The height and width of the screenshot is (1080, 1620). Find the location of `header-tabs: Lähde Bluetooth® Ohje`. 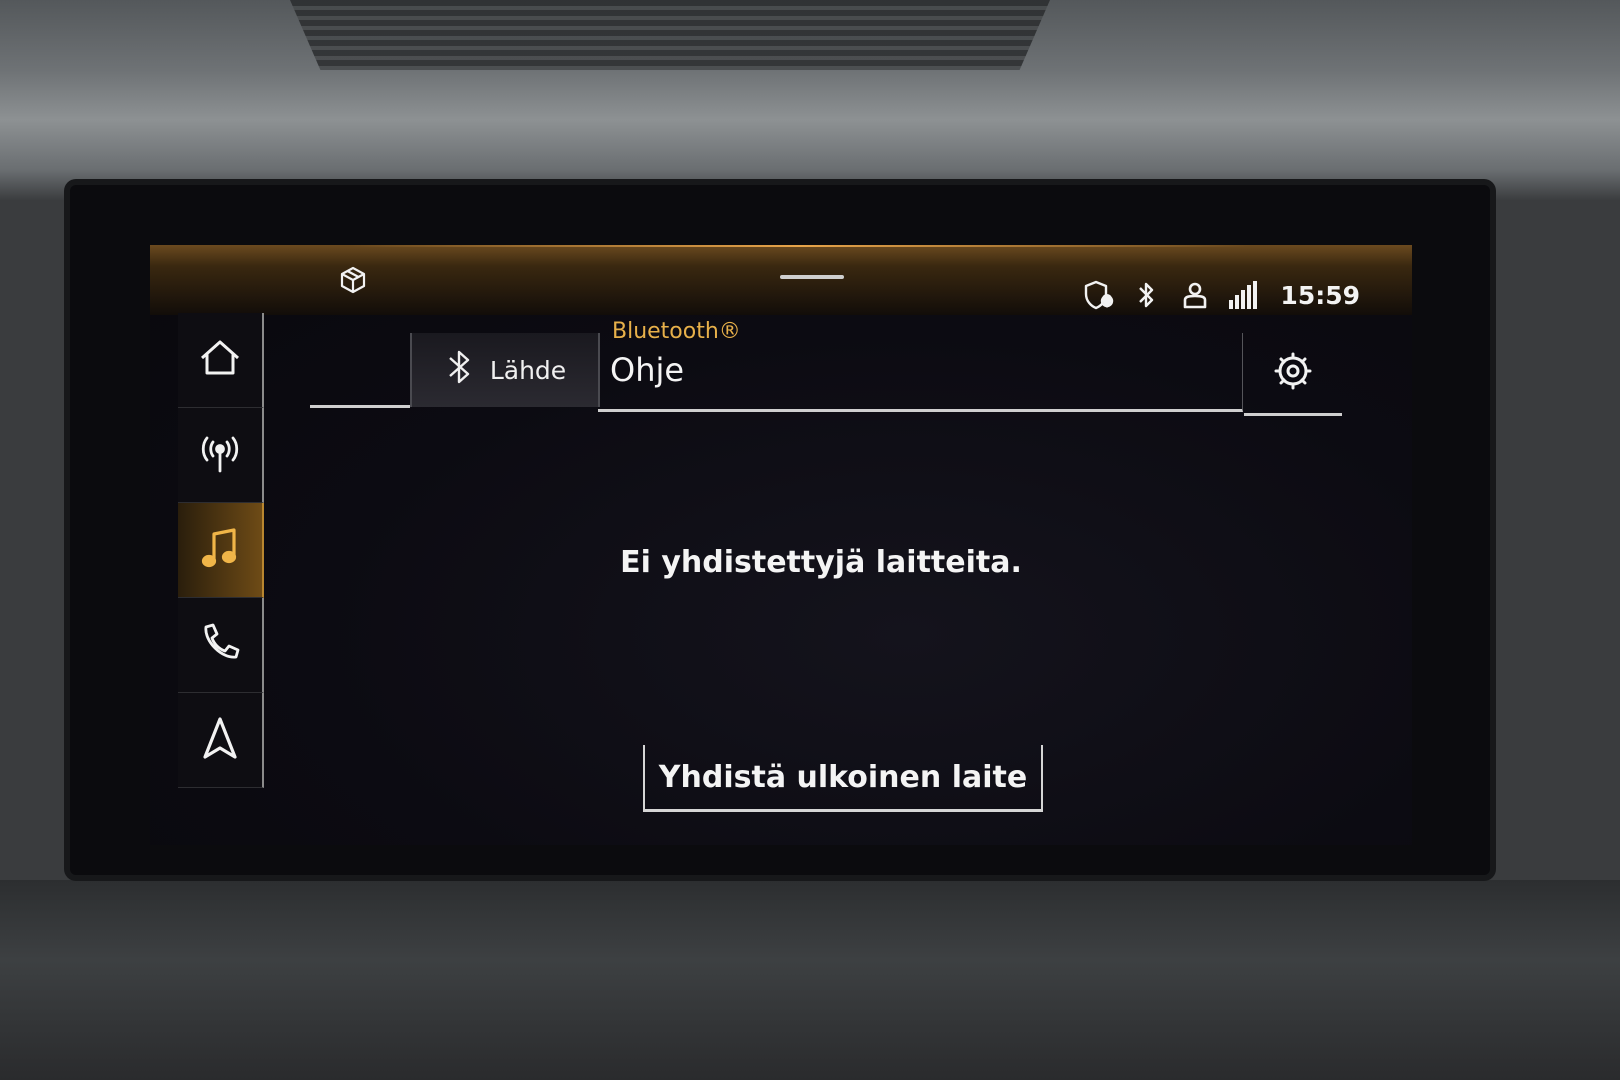

header-tabs: Lähde Bluetooth® Ohje is located at coordinates (830, 372).